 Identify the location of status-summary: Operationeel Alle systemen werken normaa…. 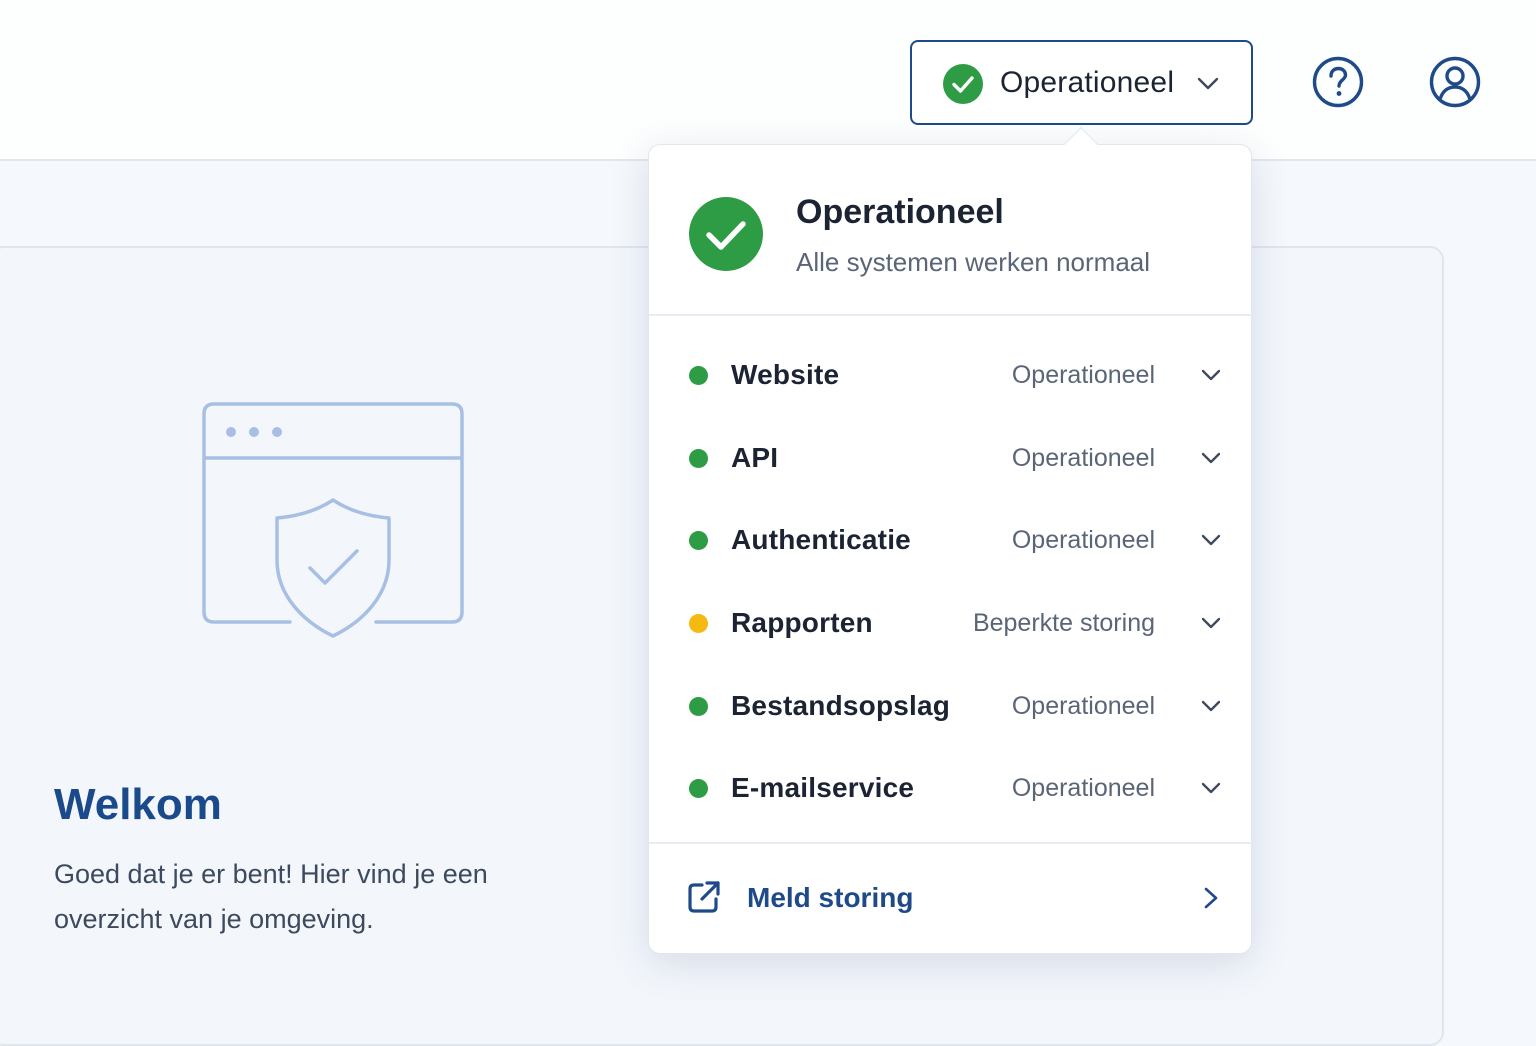
(951, 230).